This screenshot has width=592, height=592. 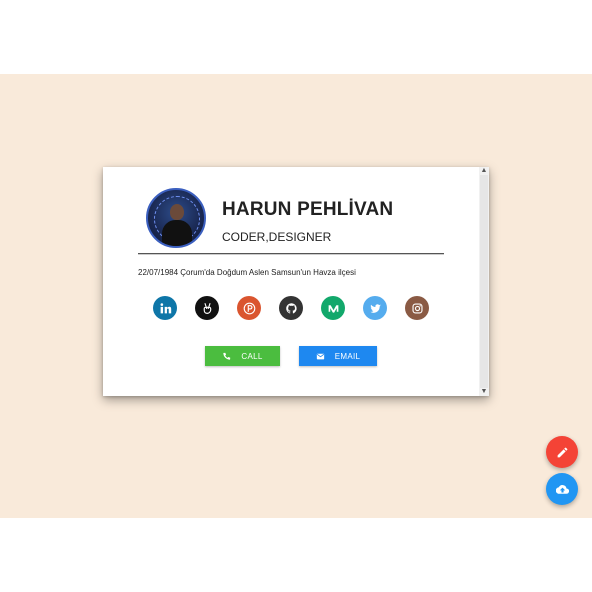 I want to click on instagram-link, so click(x=417, y=308).